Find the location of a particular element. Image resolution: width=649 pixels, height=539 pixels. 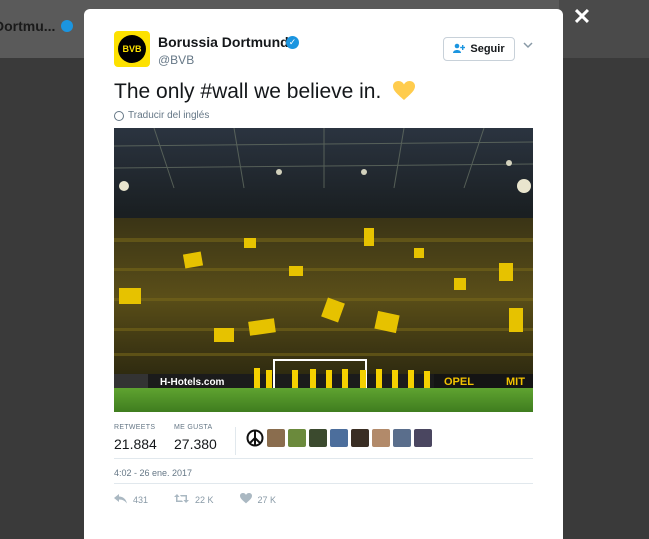

adboard-mit: MIT is located at coordinates (515, 382).